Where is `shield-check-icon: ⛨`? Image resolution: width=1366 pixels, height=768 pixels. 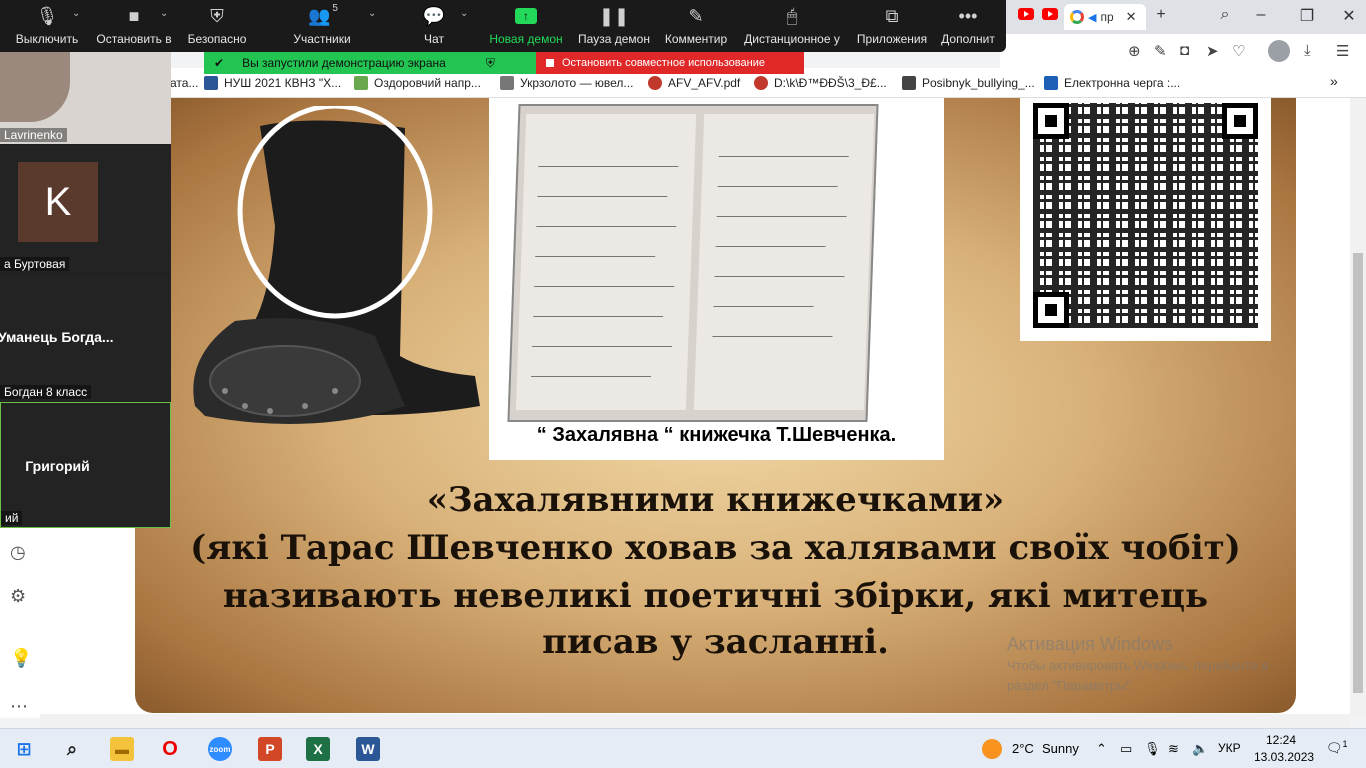 shield-check-icon: ⛨ is located at coordinates (490, 62).